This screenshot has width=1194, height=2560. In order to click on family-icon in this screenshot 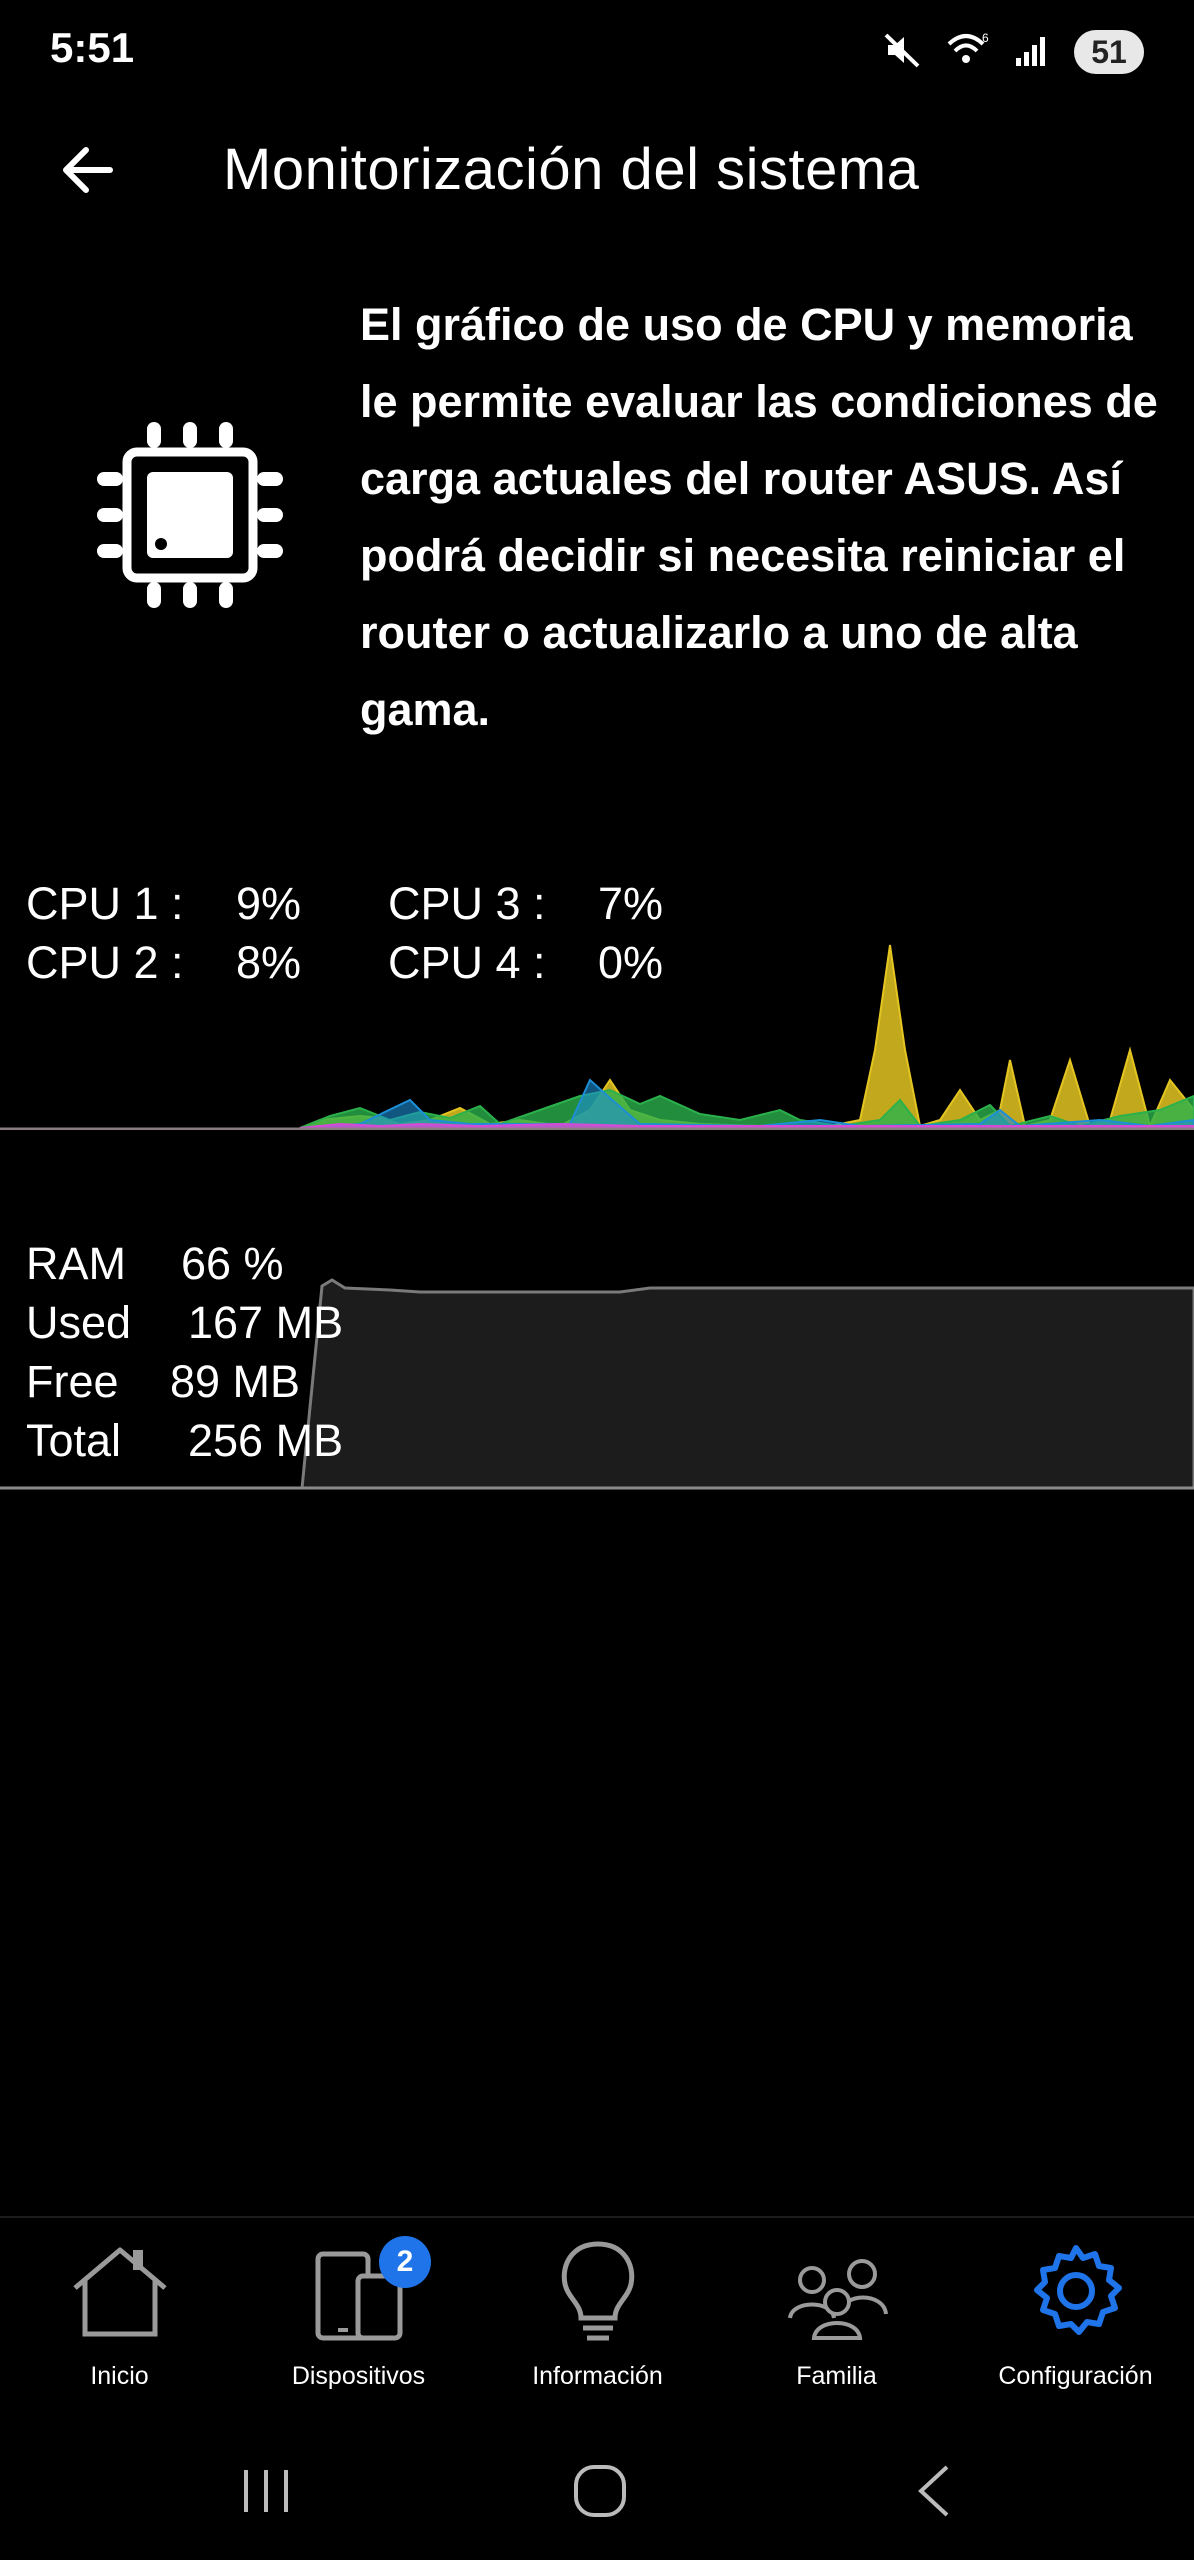, I will do `click(837, 2291)`.